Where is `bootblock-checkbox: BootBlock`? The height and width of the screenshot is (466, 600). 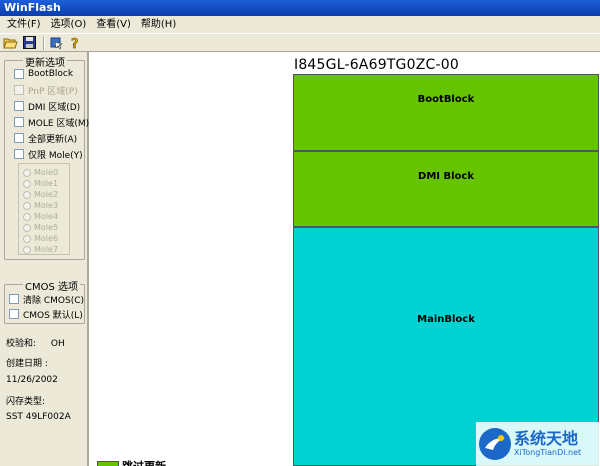
bootblock-checkbox: BootBlock is located at coordinates (43, 74).